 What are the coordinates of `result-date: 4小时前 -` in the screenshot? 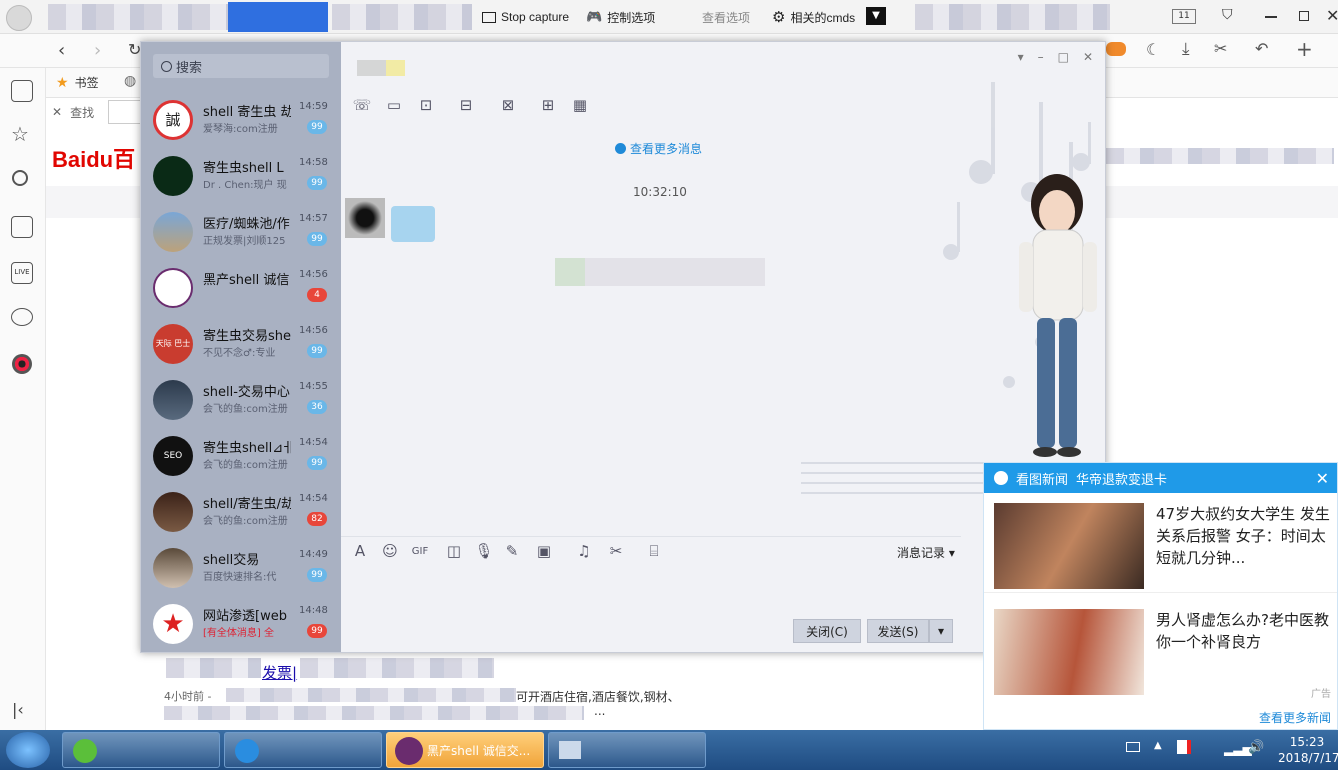 It's located at (188, 696).